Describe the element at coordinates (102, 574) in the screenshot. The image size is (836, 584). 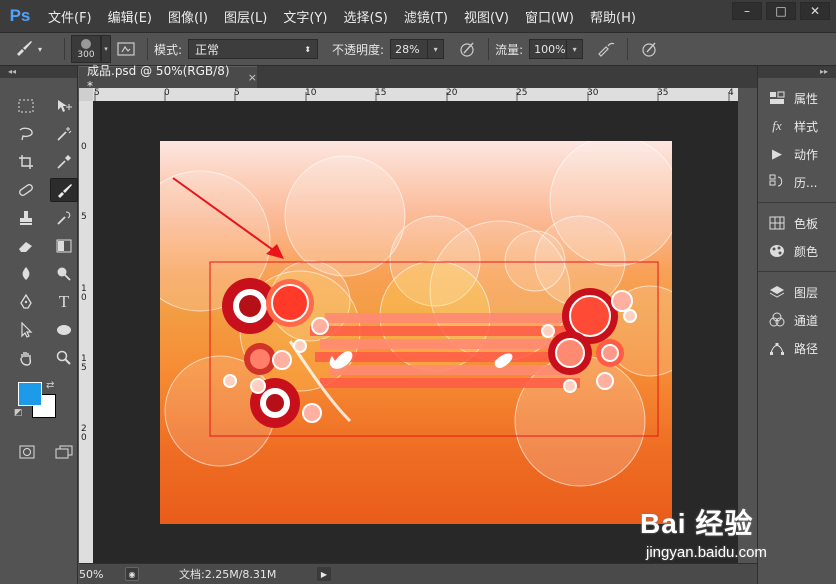
I see `zoom-level: 50%` at that location.